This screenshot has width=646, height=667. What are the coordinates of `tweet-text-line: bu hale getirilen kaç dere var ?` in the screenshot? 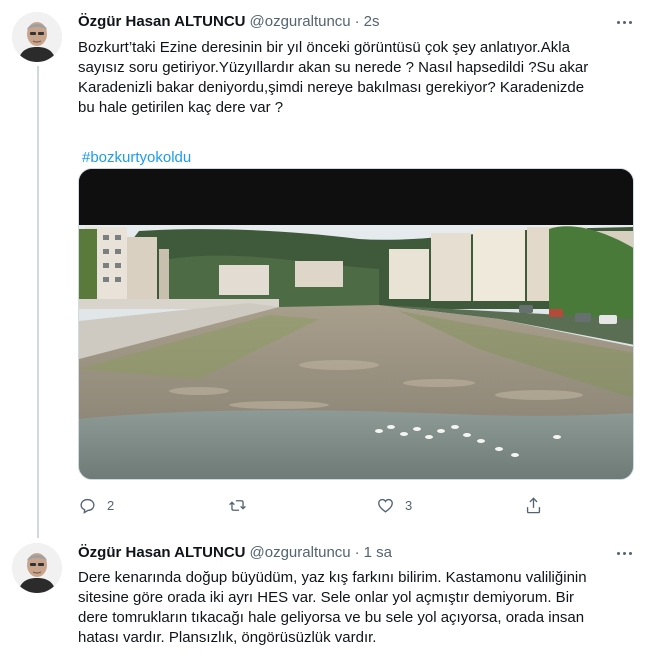 It's located at (181, 107).